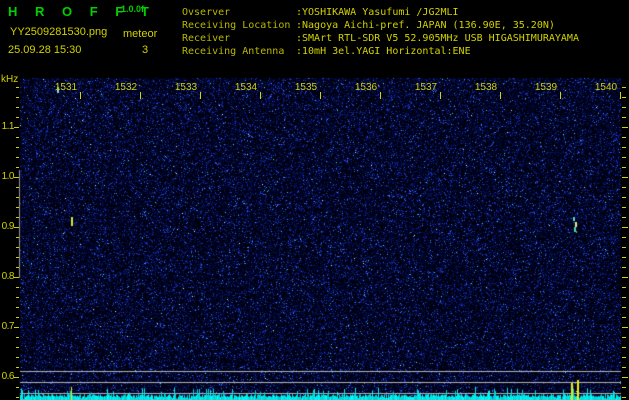 This screenshot has width=629, height=400. I want to click on station-row: Ovserver :YOSHIKAWA Yasufumi /JG2MLI, so click(405, 13).